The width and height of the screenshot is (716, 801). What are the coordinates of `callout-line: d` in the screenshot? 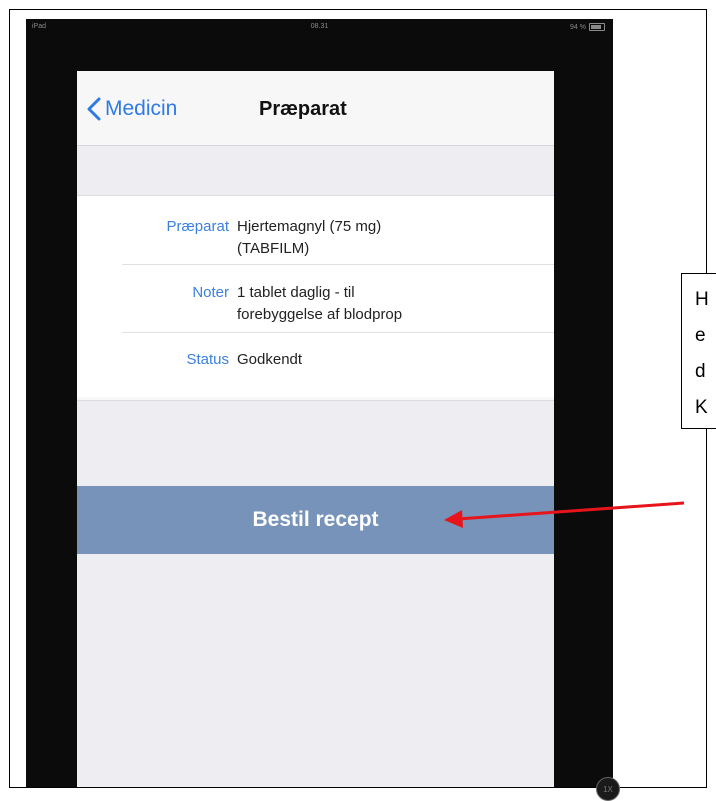 It's located at (700, 371).